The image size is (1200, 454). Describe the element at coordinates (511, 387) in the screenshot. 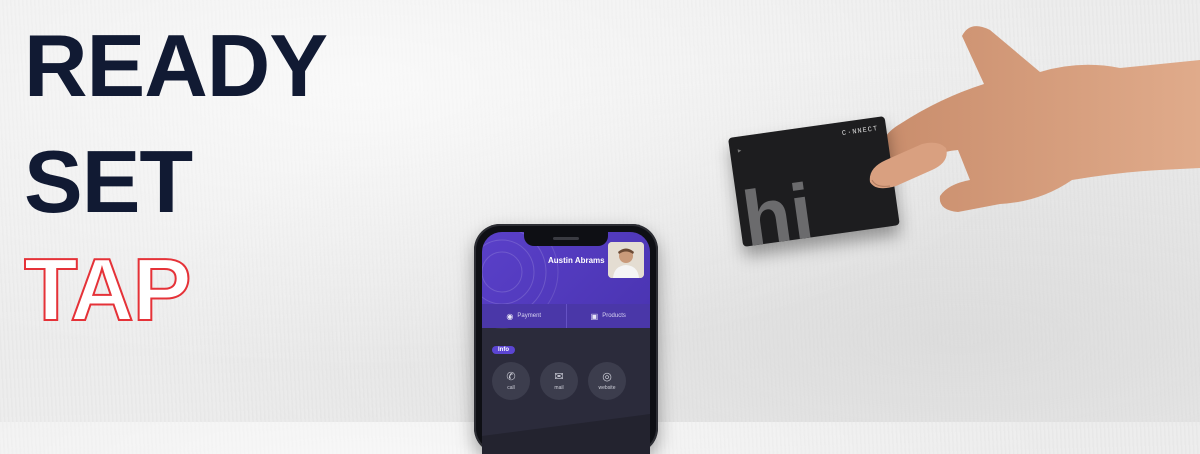

I see `call-label: call` at that location.